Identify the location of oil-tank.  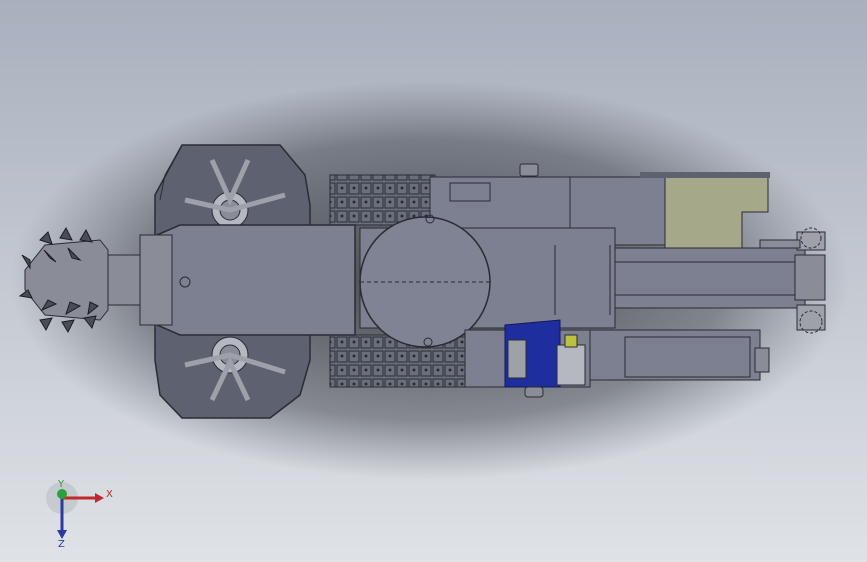
(679, 355).